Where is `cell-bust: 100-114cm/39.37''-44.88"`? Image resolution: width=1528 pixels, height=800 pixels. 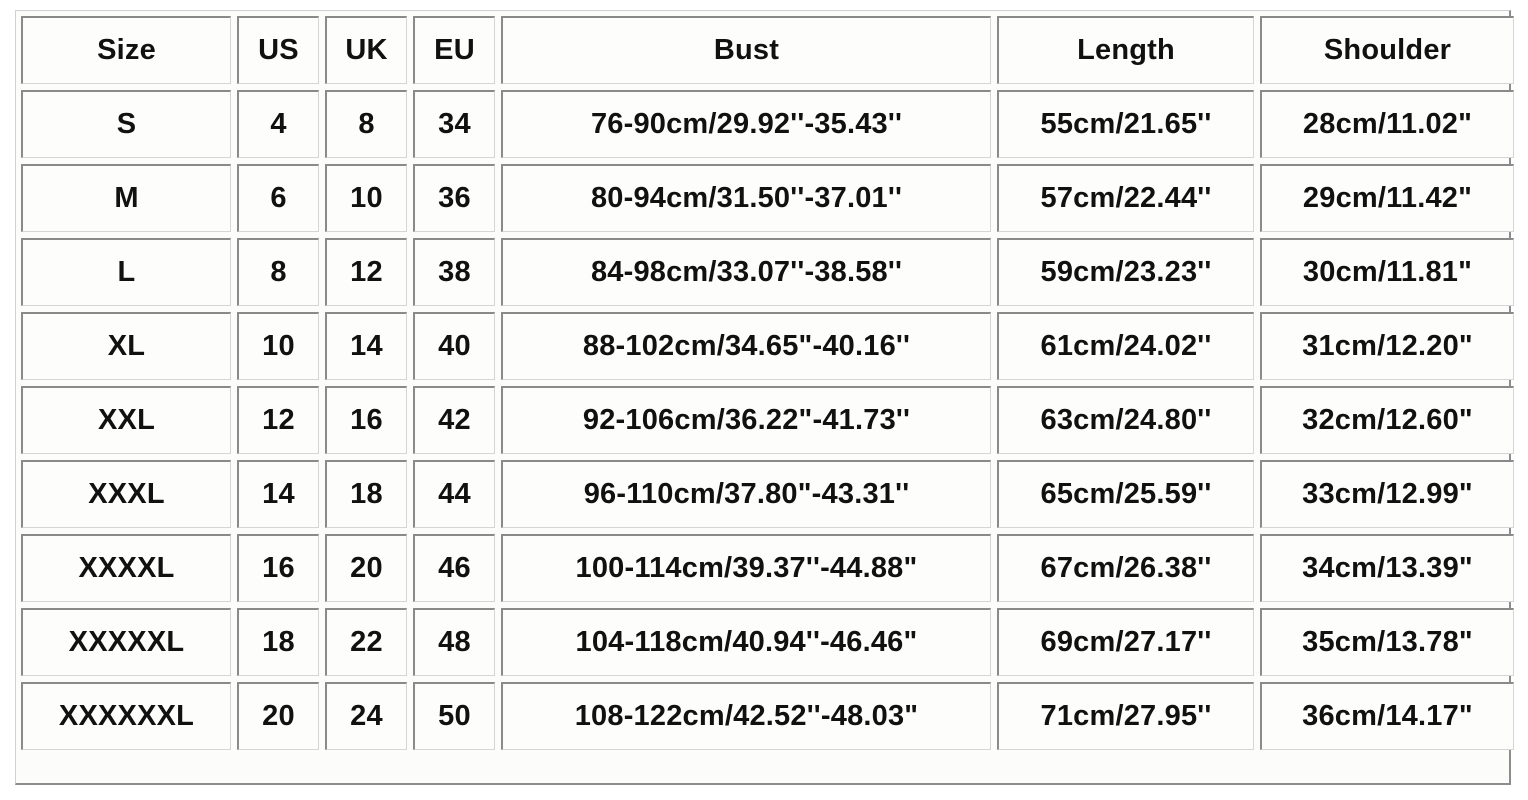
cell-bust: 100-114cm/39.37''-44.88" is located at coordinates (746, 568).